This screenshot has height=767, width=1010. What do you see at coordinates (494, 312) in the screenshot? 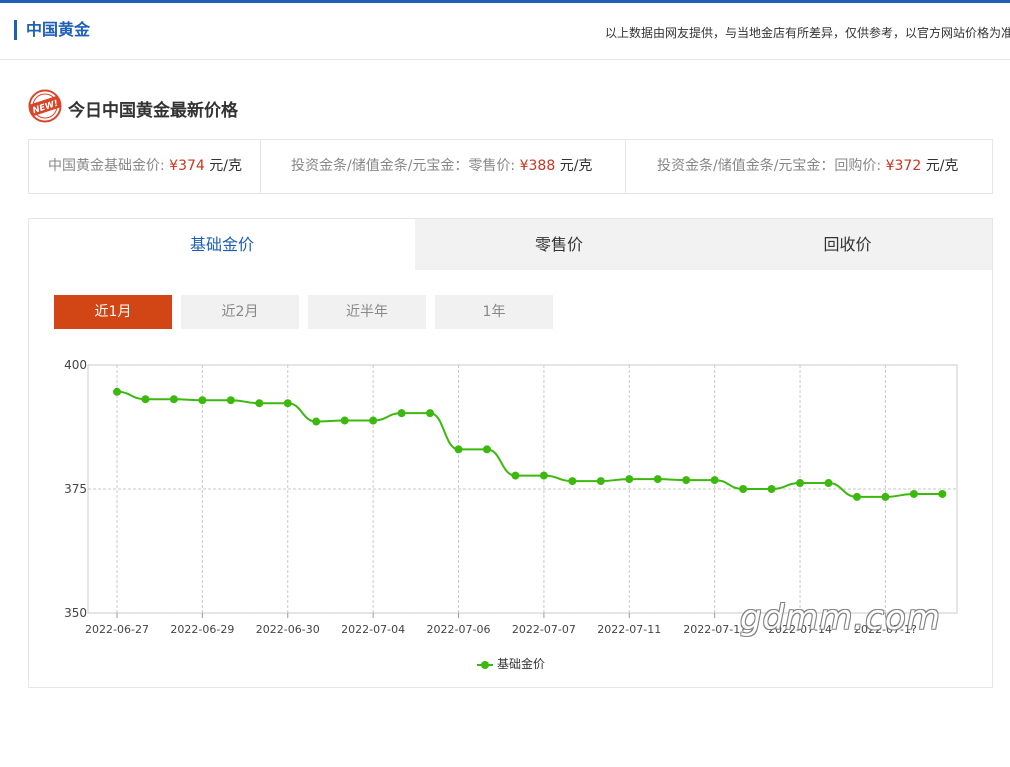
I see `range-1-year-button: 1年` at bounding box center [494, 312].